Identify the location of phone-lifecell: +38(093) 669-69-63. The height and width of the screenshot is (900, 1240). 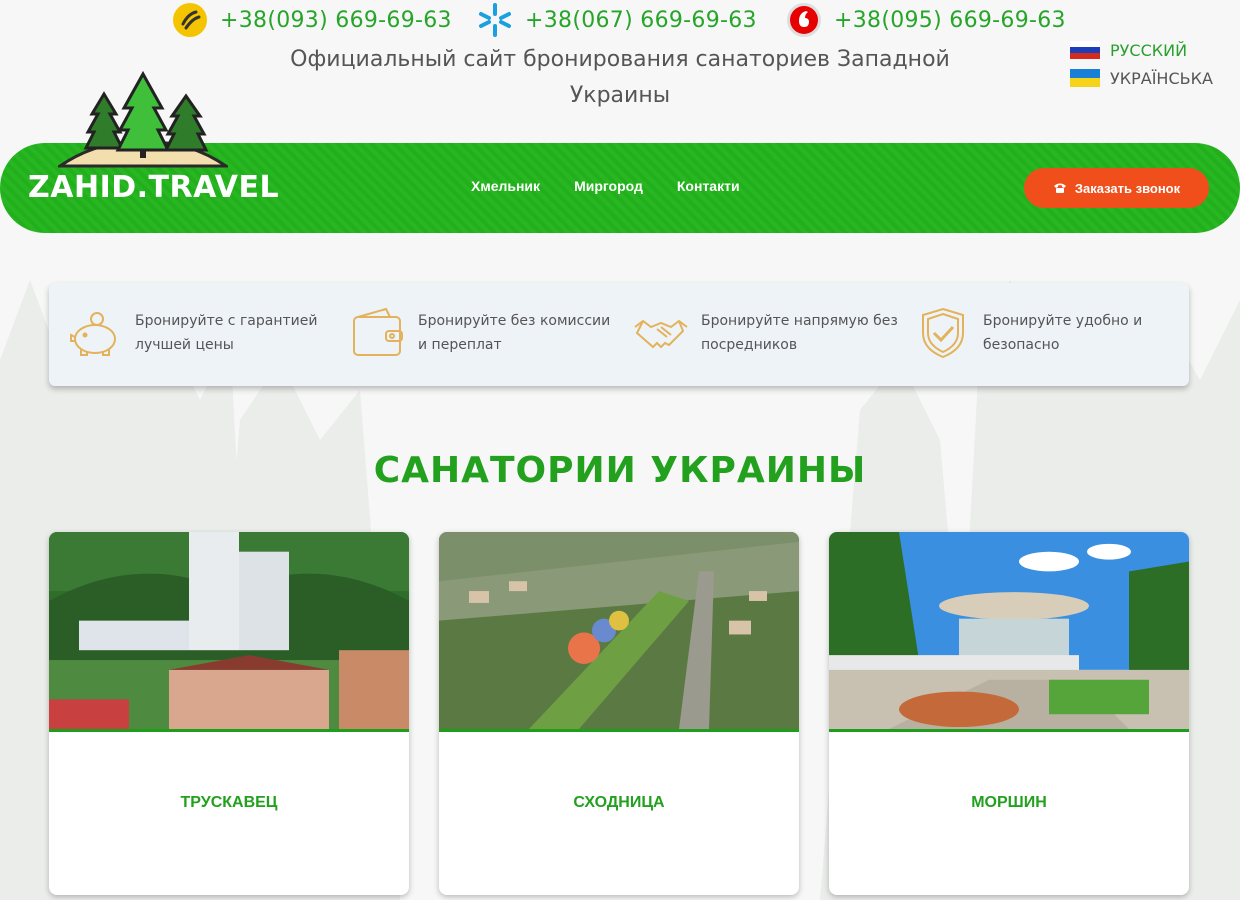
(312, 20).